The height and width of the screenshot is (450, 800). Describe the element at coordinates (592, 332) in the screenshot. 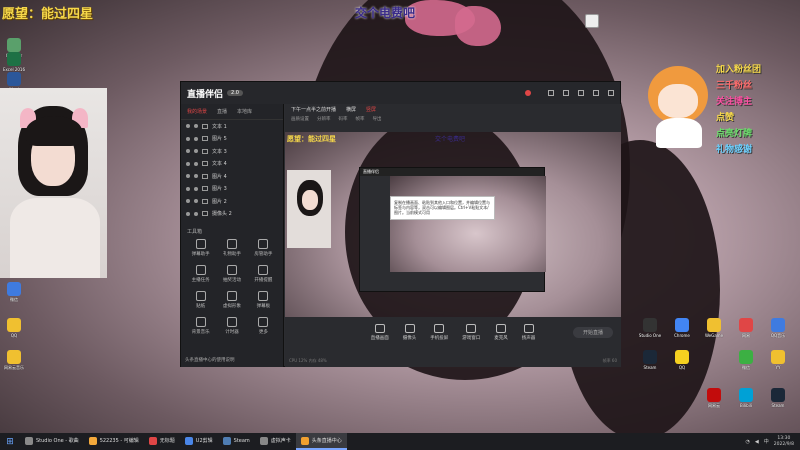

I see `start-live-button: 开始直播` at that location.